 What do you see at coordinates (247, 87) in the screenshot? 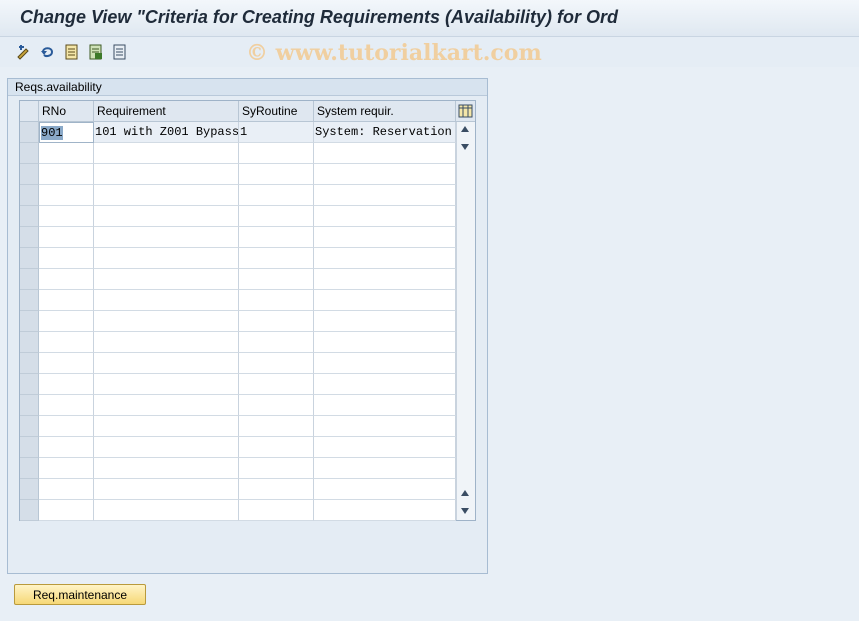
I see `group-title: Reqs.availability` at bounding box center [247, 87].